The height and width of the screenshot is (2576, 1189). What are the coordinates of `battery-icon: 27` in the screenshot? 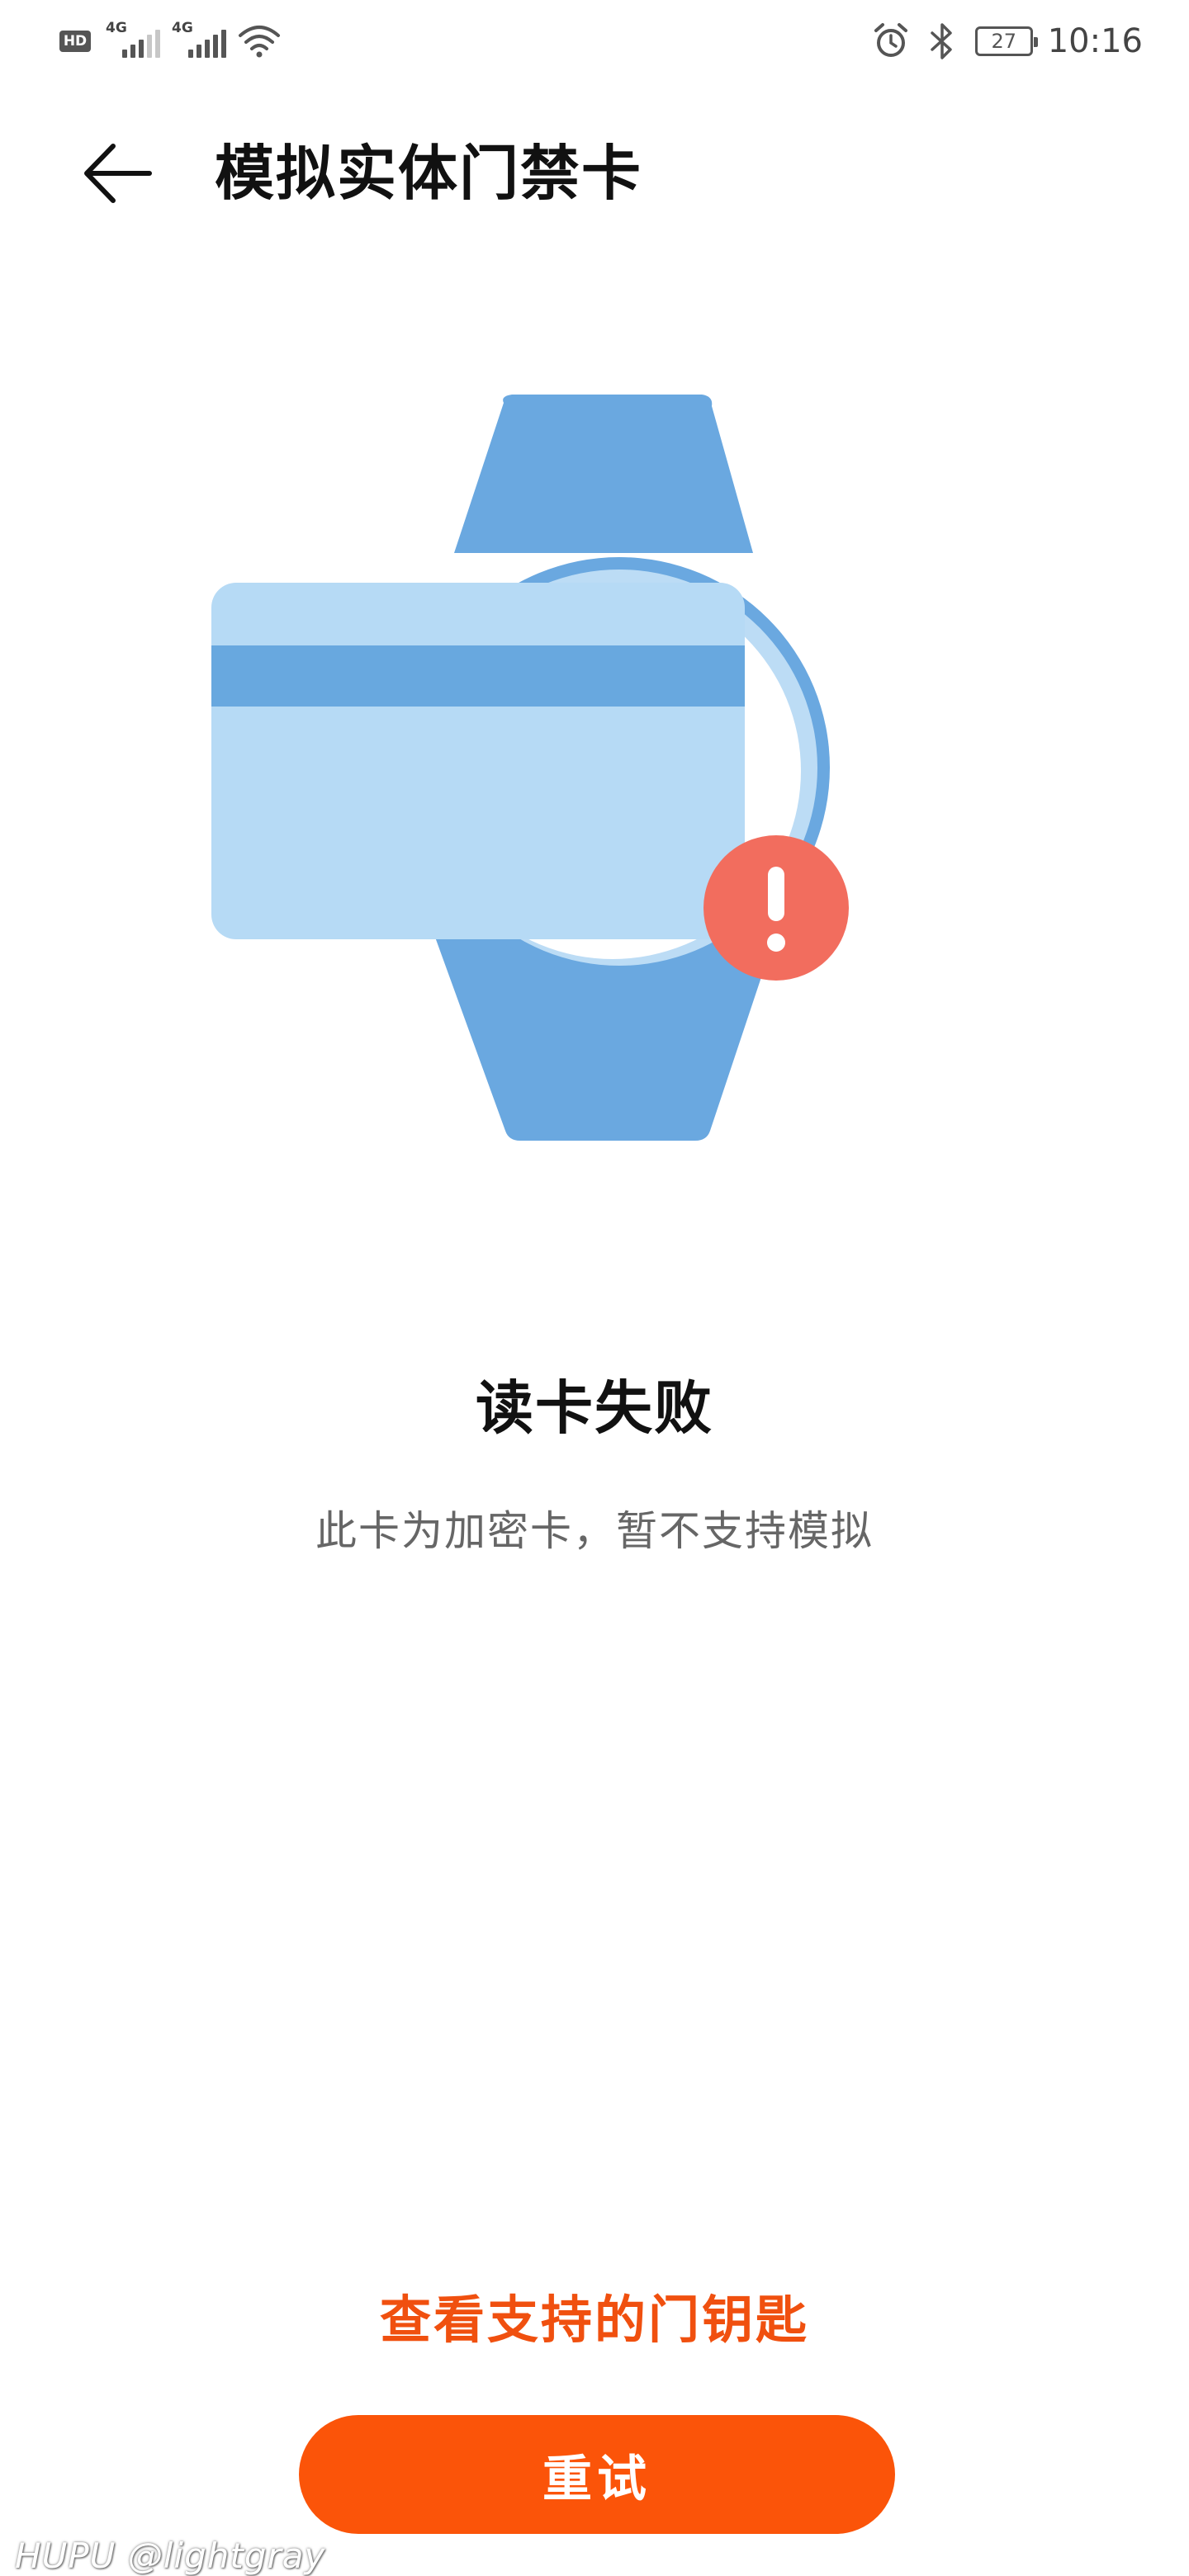 It's located at (1006, 41).